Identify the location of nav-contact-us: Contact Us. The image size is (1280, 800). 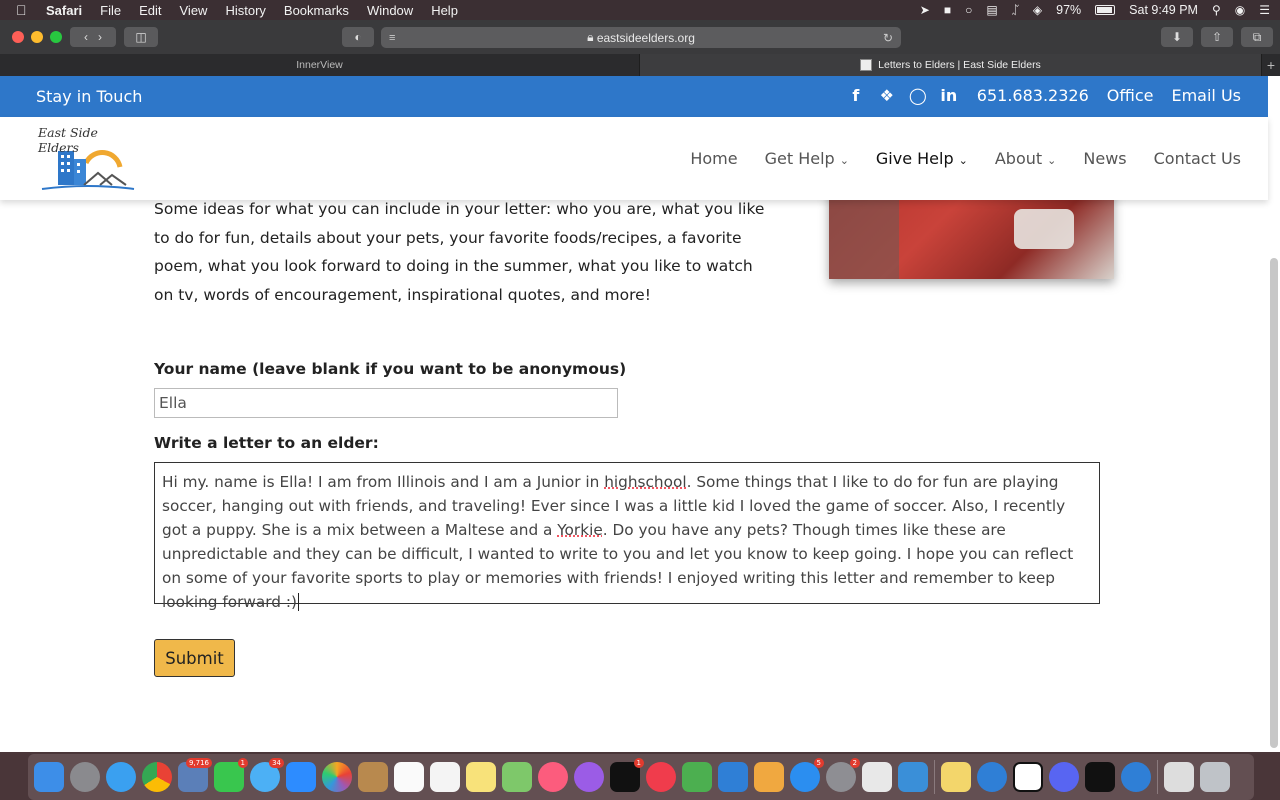
(1197, 158).